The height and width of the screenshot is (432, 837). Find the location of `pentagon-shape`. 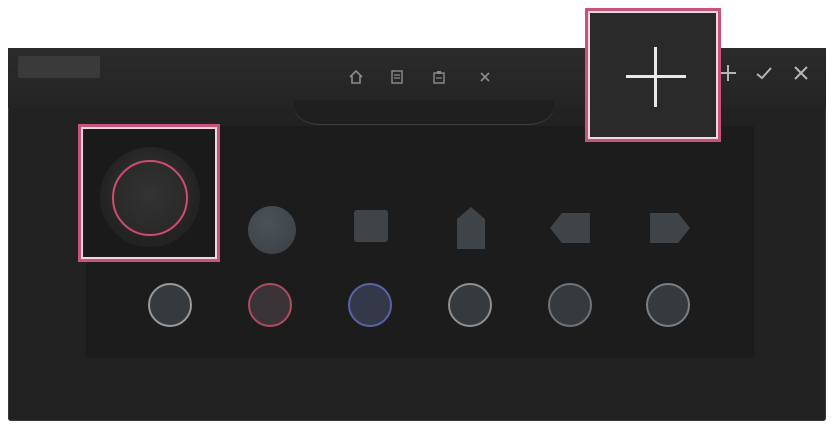

pentagon-shape is located at coordinates (471, 228).